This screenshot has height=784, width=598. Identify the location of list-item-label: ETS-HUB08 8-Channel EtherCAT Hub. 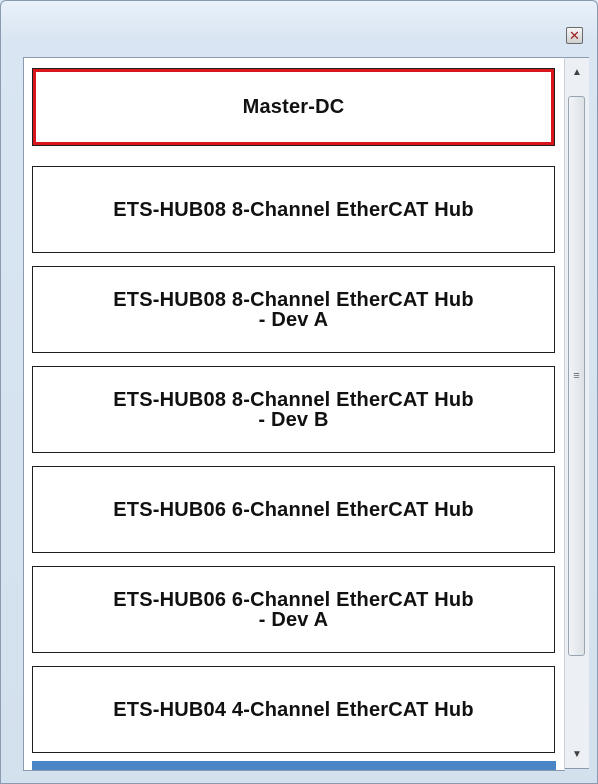
(293, 209).